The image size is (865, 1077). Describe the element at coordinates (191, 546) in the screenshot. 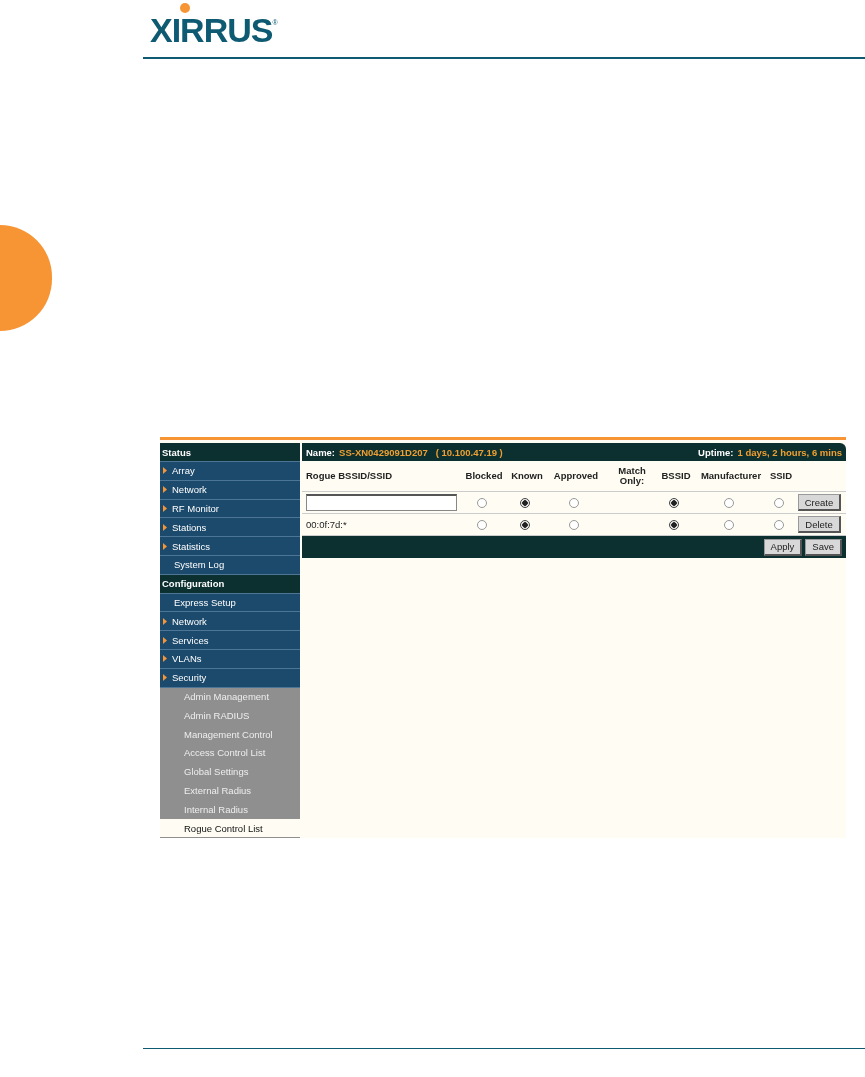

I see `sidebar-label: Statistics` at that location.